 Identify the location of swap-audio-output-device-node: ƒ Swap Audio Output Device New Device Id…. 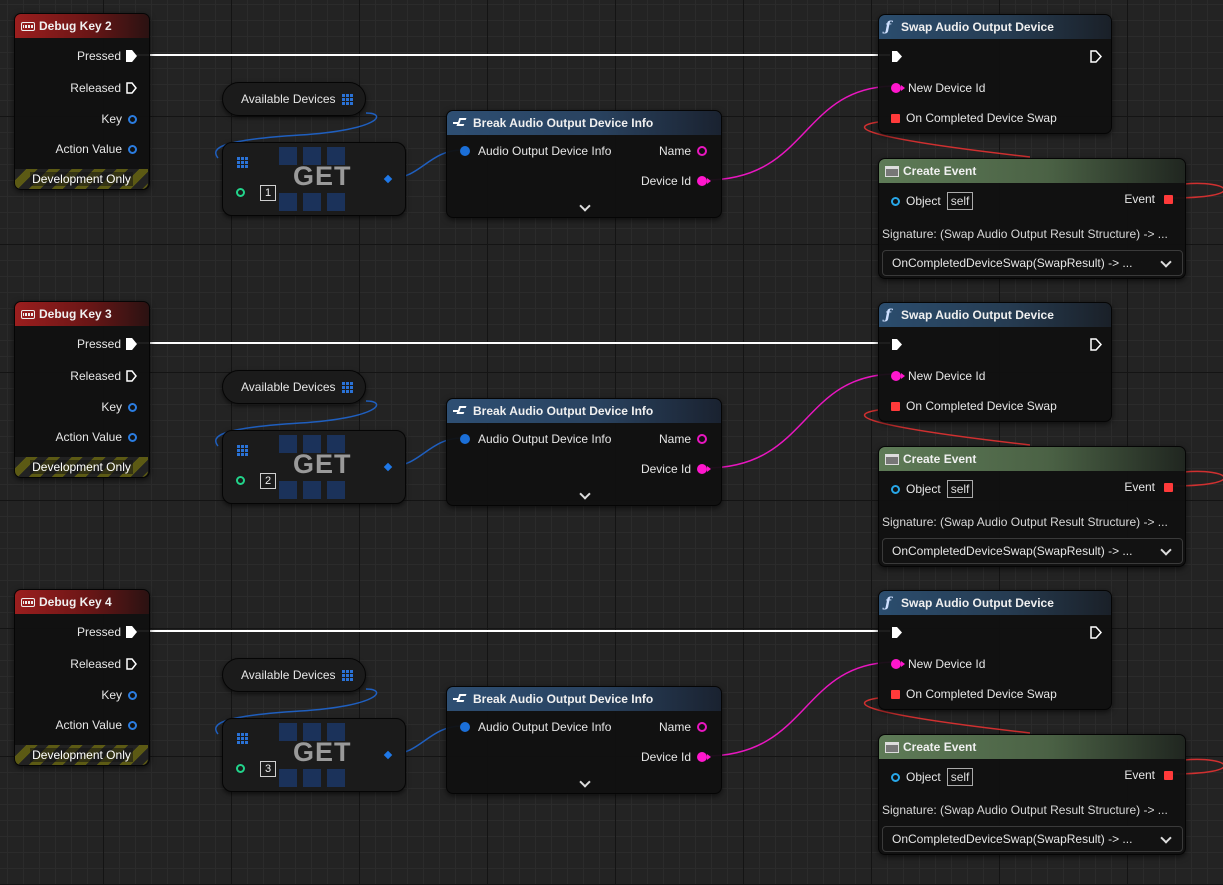
(995, 74).